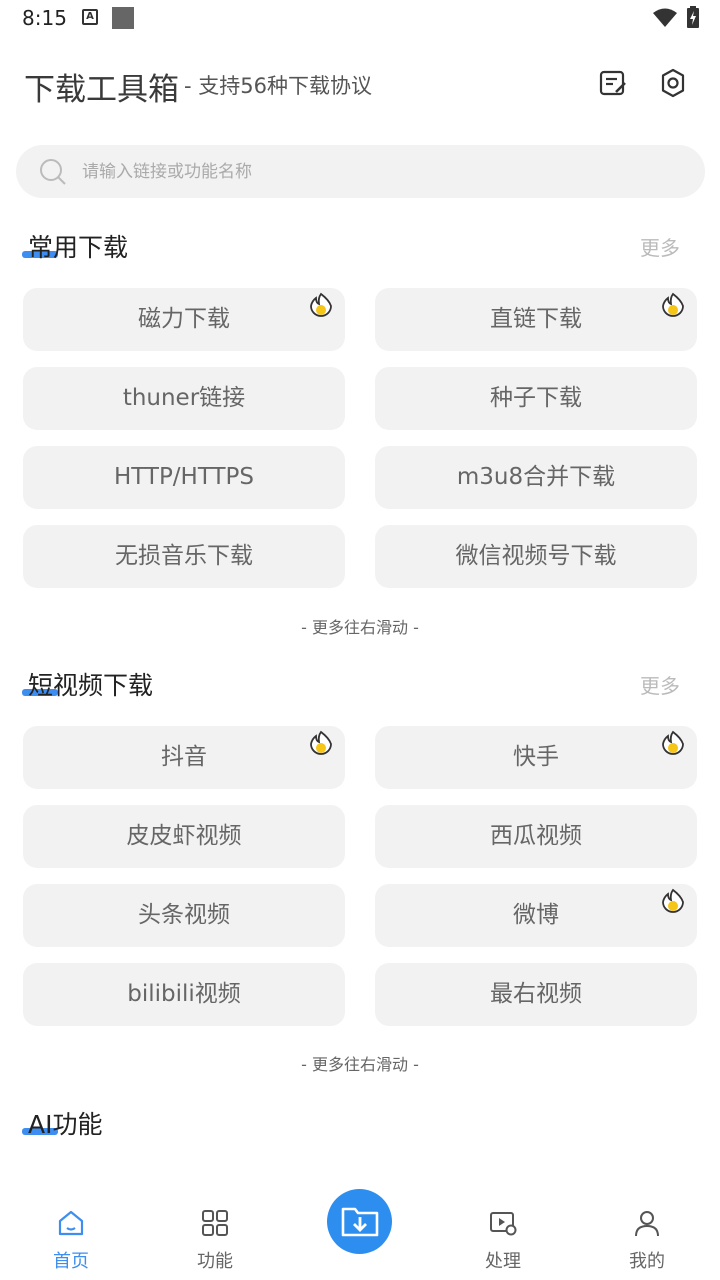  I want to click on nav-label: 首页, so click(71, 1261).